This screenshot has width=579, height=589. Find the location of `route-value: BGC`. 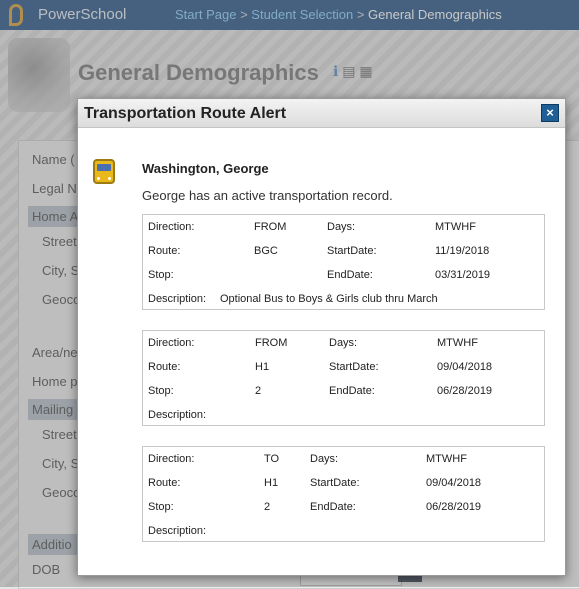

route-value: BGC is located at coordinates (266, 251).